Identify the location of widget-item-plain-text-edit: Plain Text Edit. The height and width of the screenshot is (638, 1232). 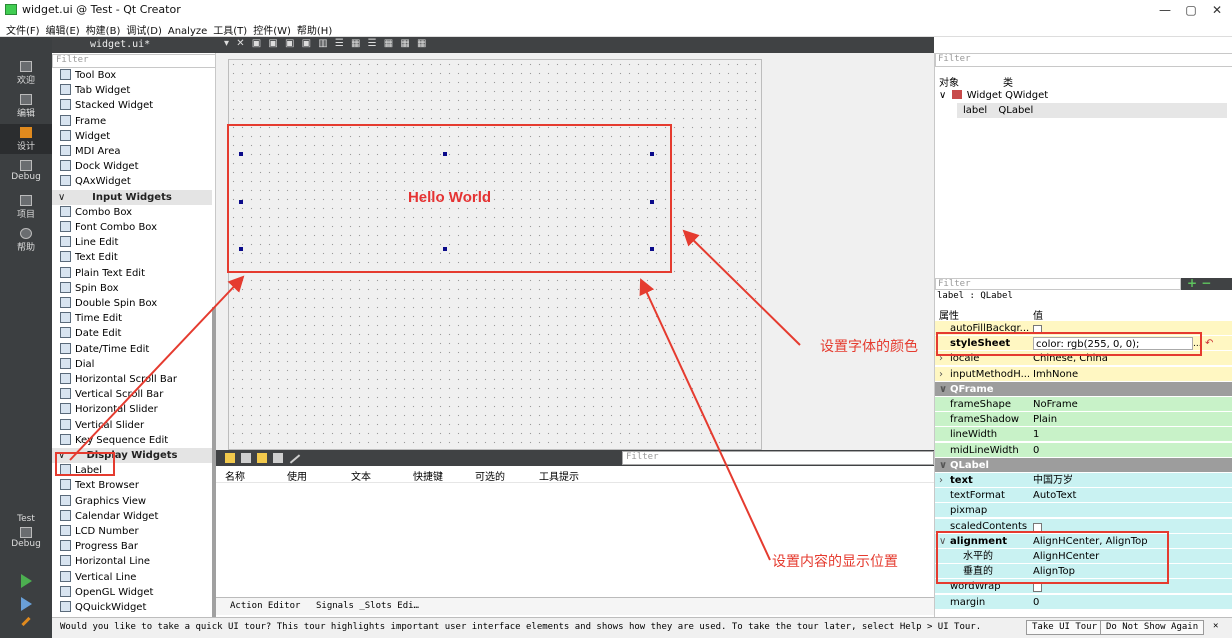
(135, 273).